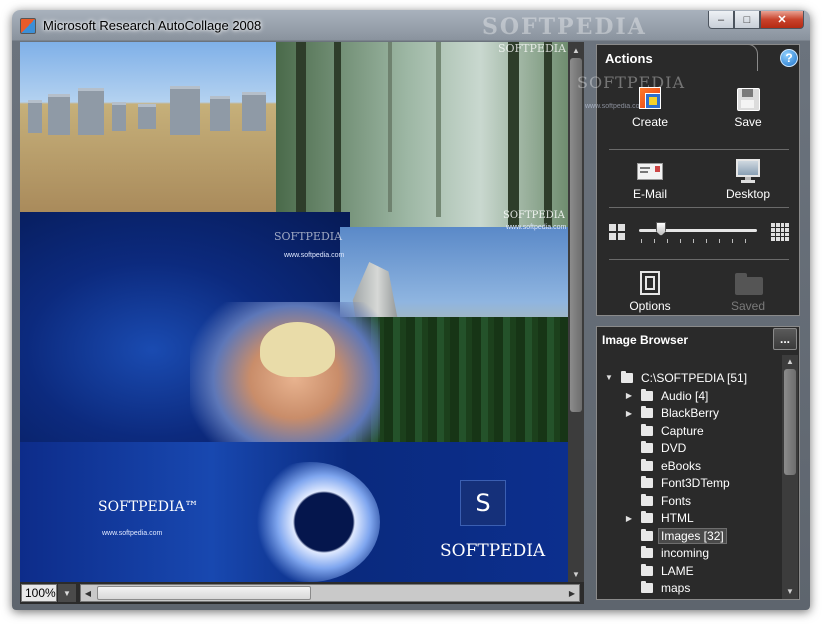 The width and height of the screenshot is (832, 632). What do you see at coordinates (789, 58) in the screenshot?
I see `help-icon: ?` at bounding box center [789, 58].